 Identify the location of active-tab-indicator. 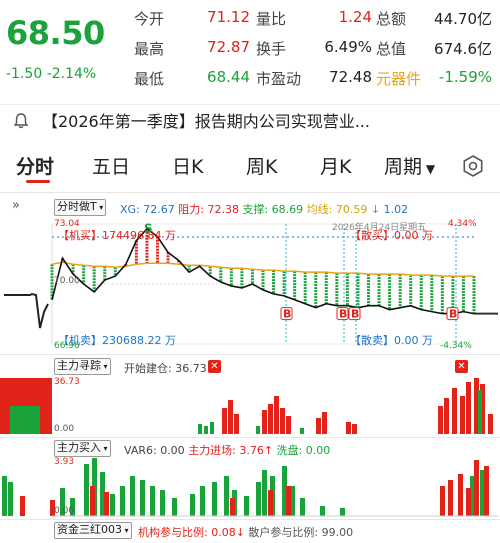
(38, 181).